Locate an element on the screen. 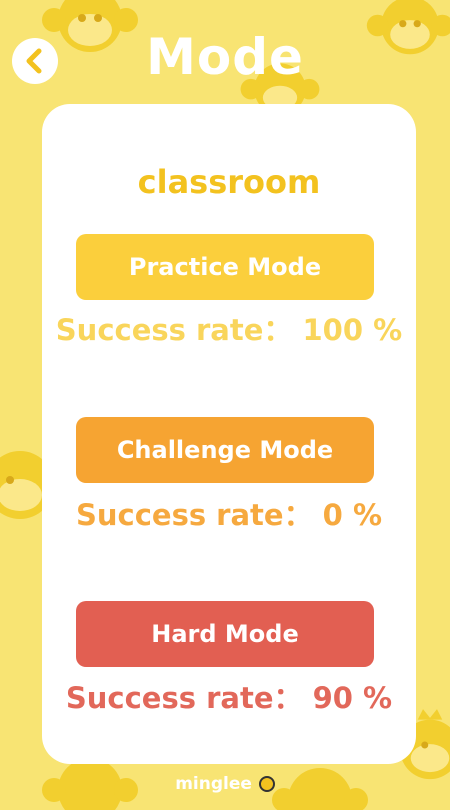 The height and width of the screenshot is (810, 450). challenge-mode-button: Challenge Mode is located at coordinates (225, 450).